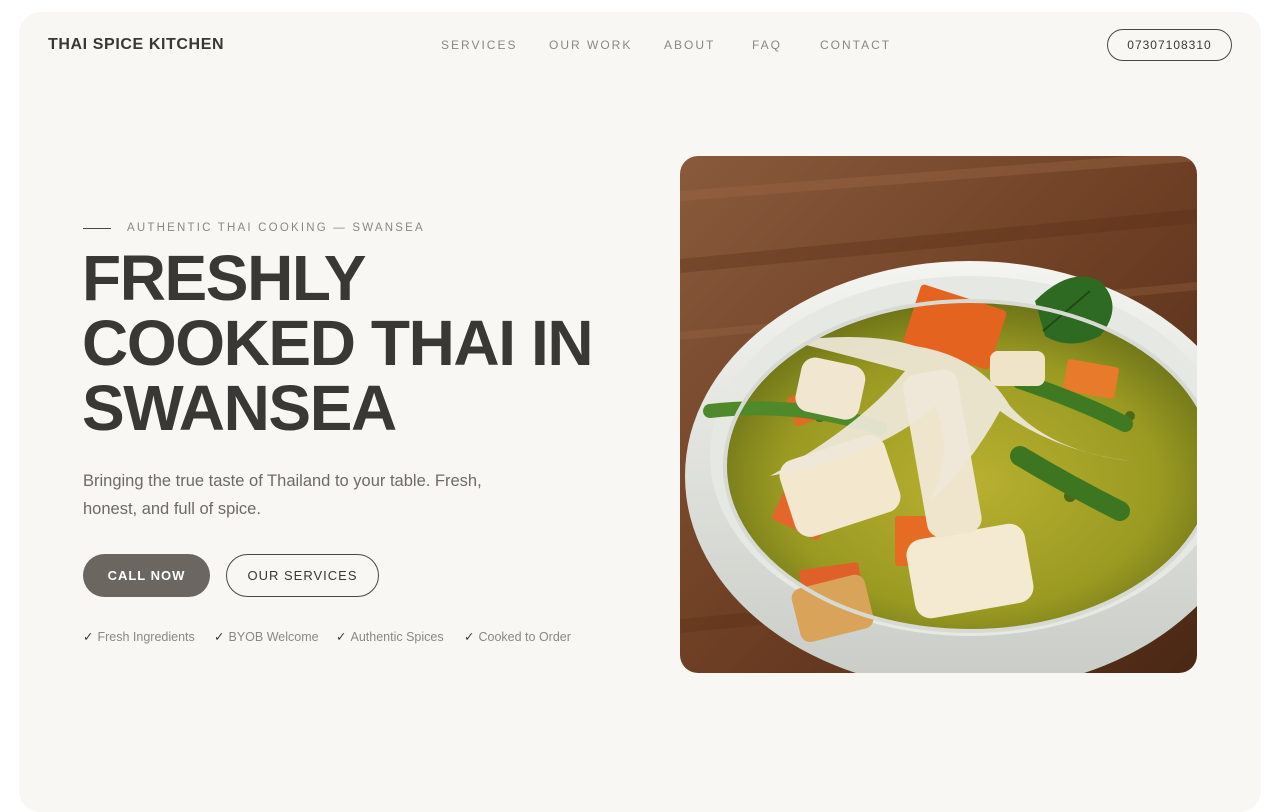  Describe the element at coordinates (139, 637) in the screenshot. I see `feature-item: ✓ Fresh Ingredients` at that location.